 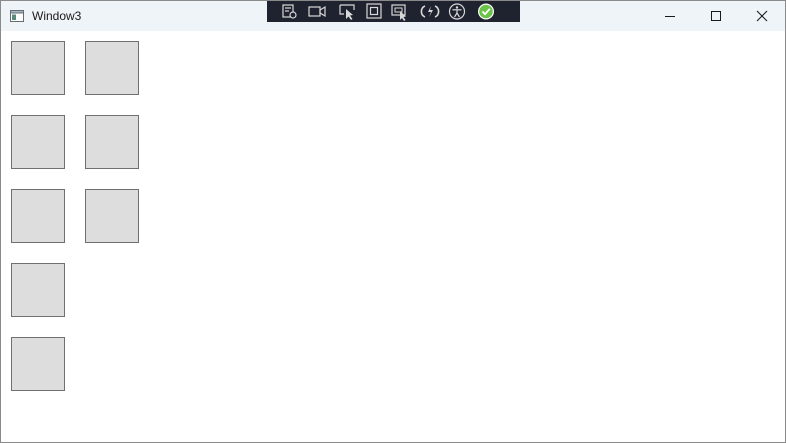 I want to click on window-title: Window3, so click(x=57, y=16).